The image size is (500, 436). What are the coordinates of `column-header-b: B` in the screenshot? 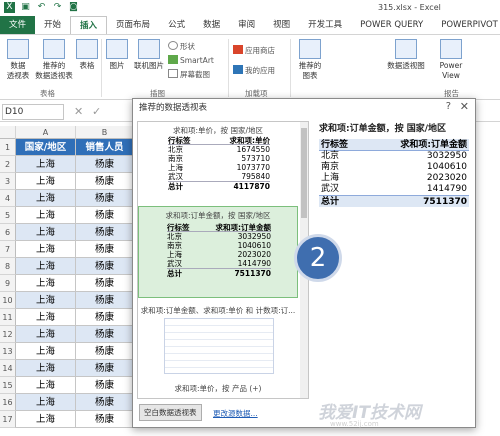 It's located at (105, 132).